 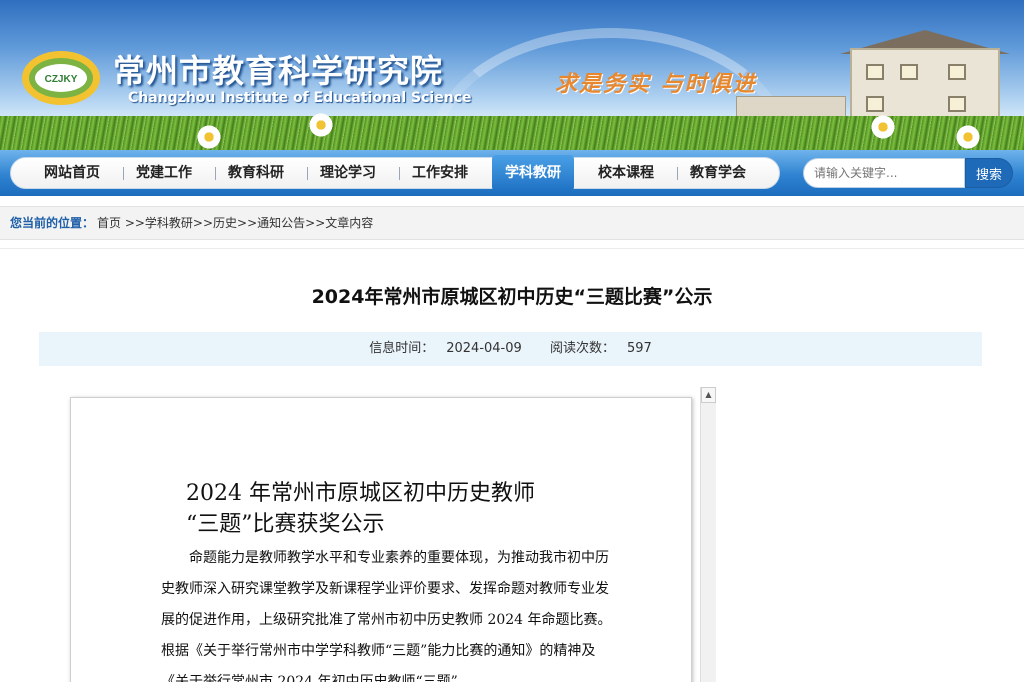 What do you see at coordinates (416, 509) in the screenshot?
I see `document-heading: 2024 年常州市原城区初中历史教师 “三题”比赛获奖公示` at bounding box center [416, 509].